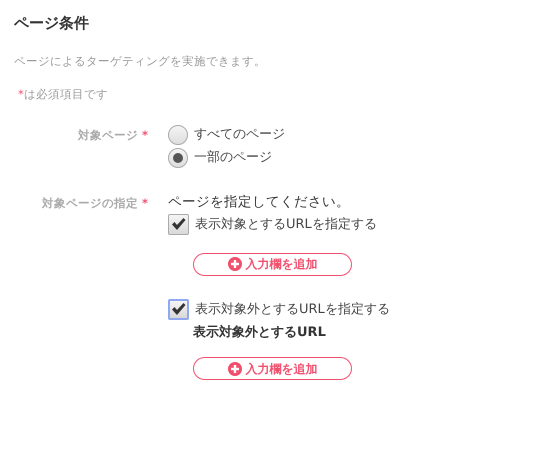 The height and width of the screenshot is (451, 542). Describe the element at coordinates (286, 224) in the screenshot. I see `checkbox-label: 表示対象とするURLを指定する` at that location.